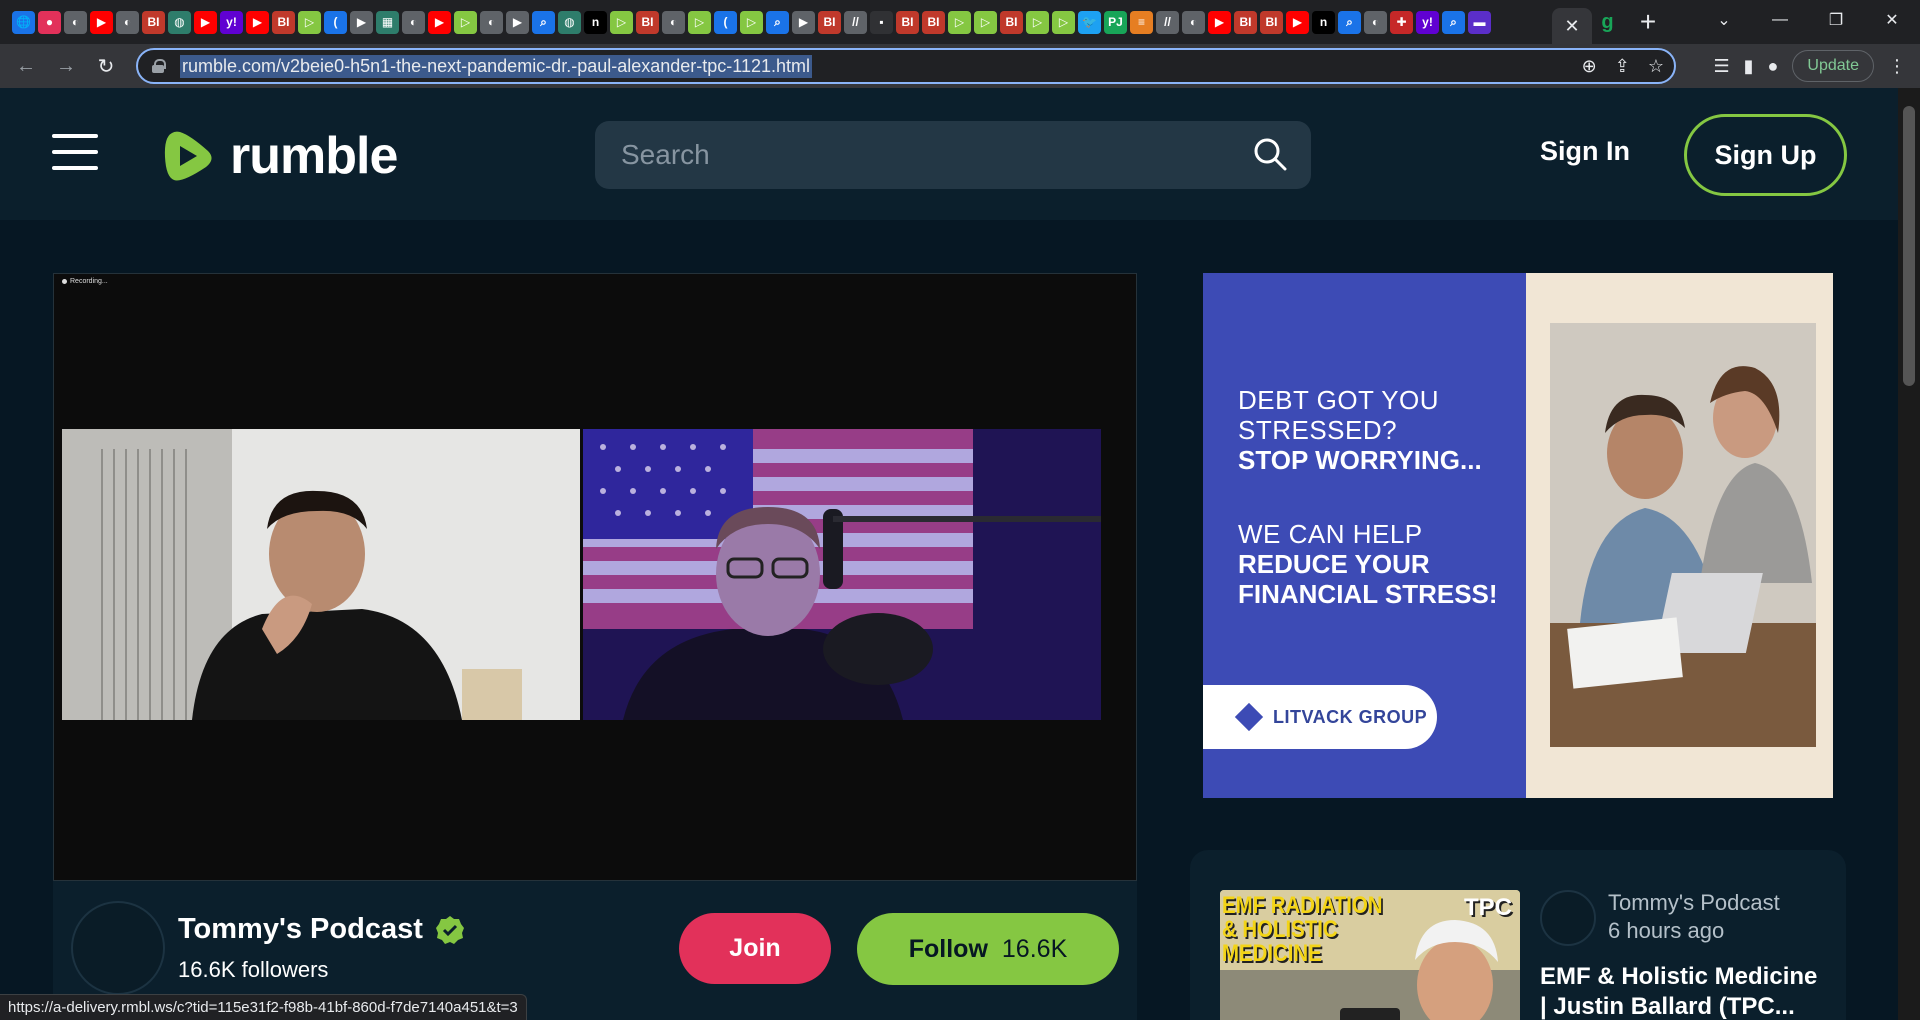 The image size is (1920, 1020). Describe the element at coordinates (1589, 66) in the screenshot. I see `zoom-icon: ⊕` at that location.